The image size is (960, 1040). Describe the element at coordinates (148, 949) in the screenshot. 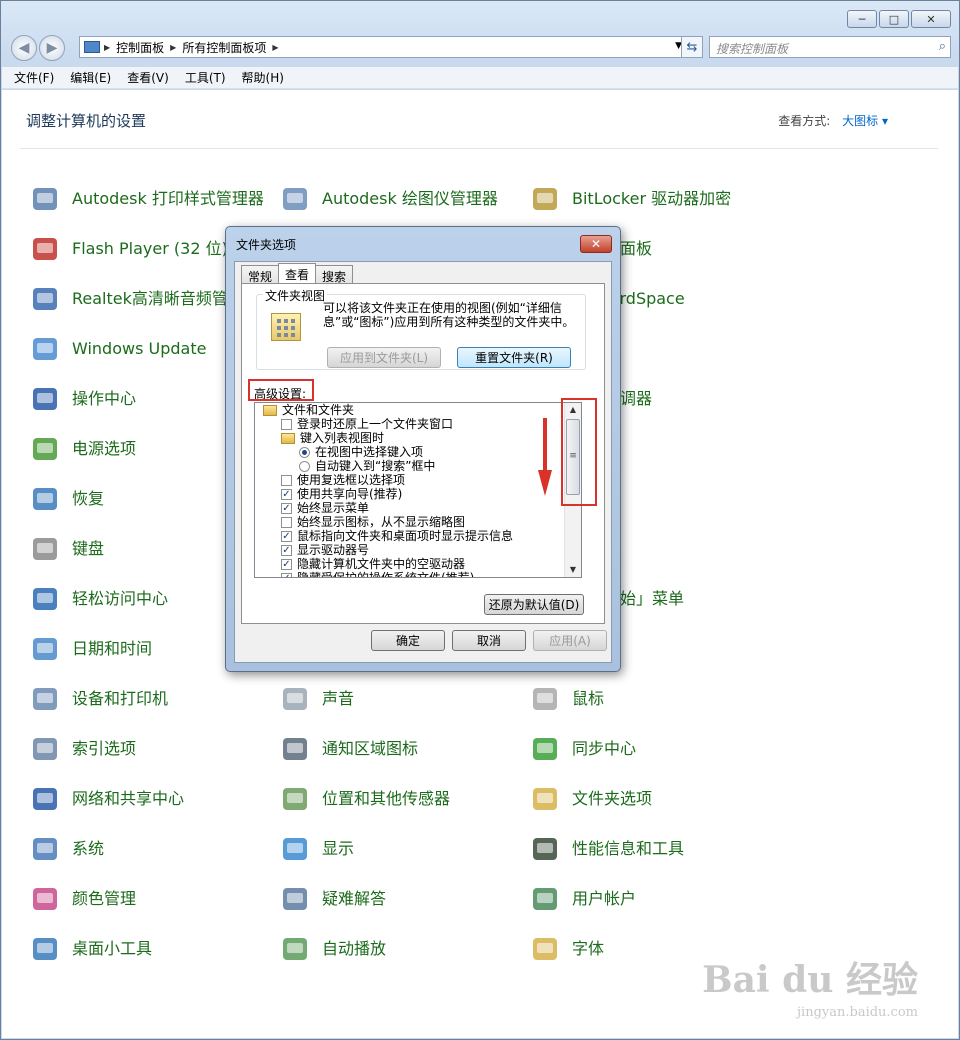

I see `control-panel-item: 桌面小工具` at that location.